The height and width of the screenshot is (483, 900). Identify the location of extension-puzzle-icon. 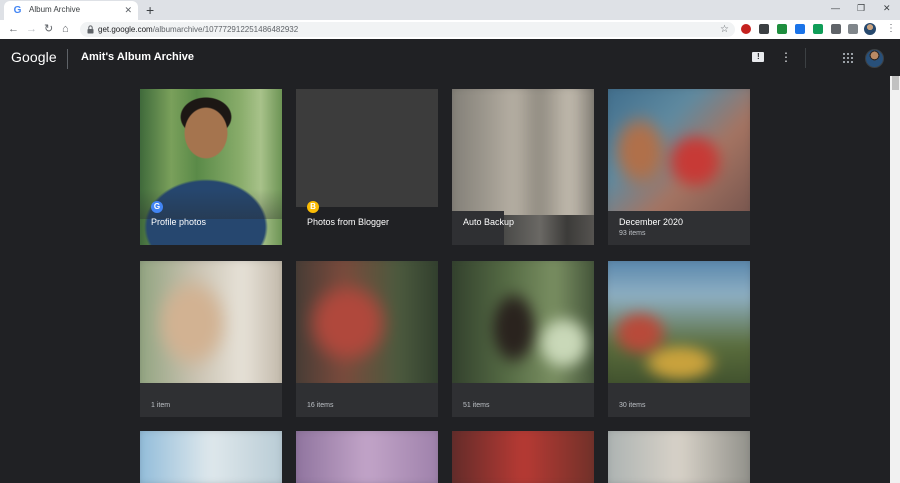
(836, 29).